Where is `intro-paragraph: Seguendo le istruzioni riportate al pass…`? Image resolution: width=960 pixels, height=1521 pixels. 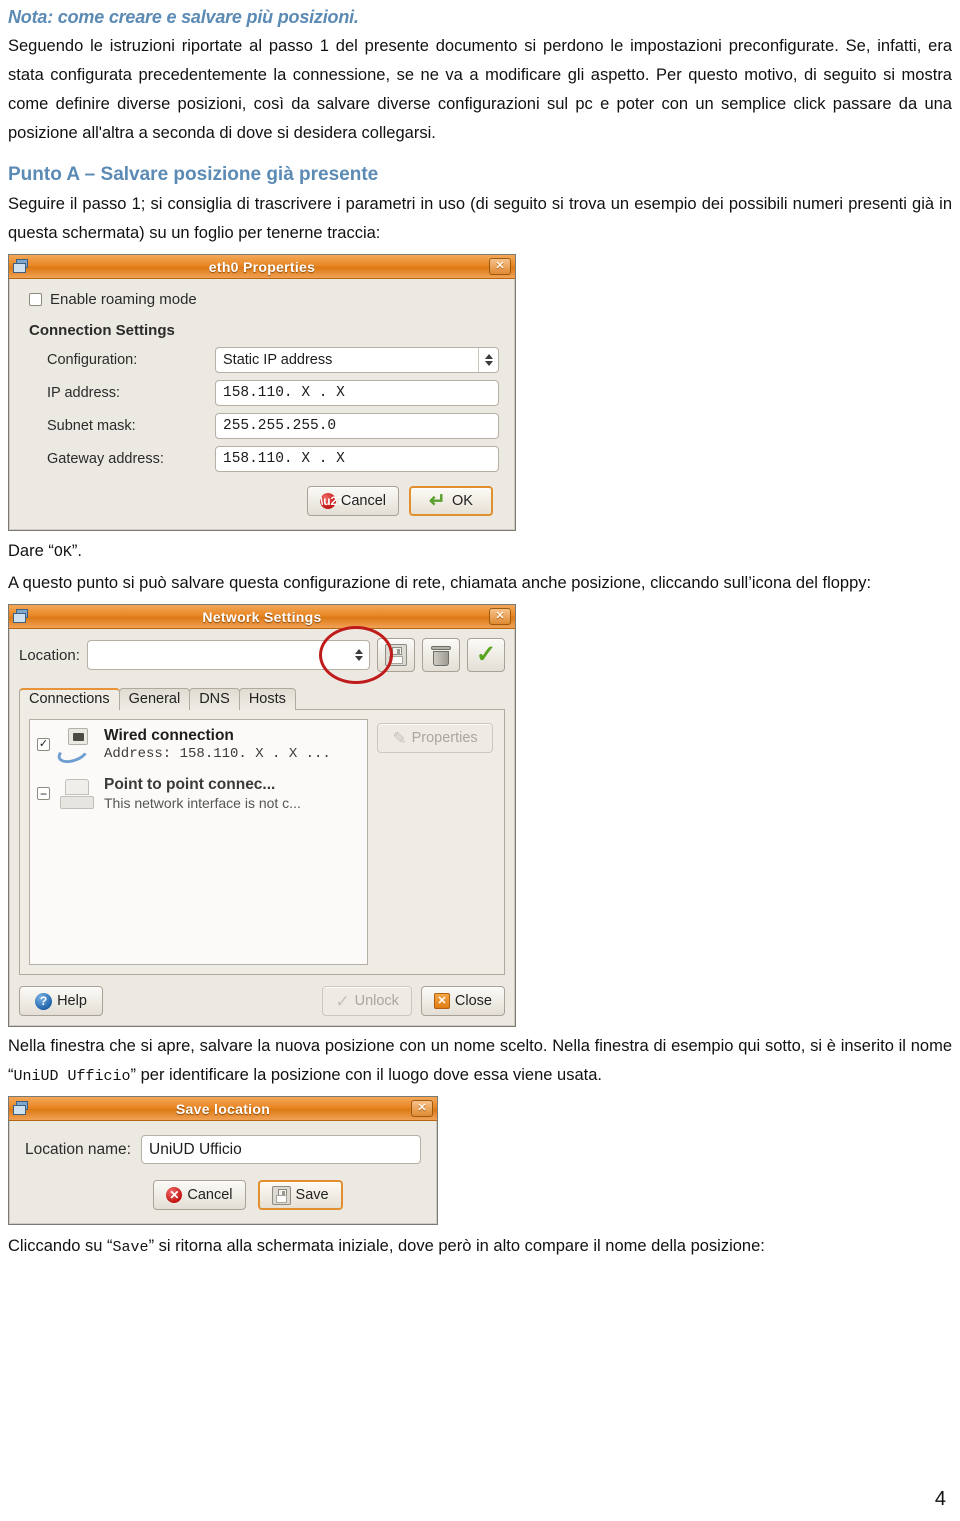 intro-paragraph: Seguendo le istruzioni riportate al pass… is located at coordinates (480, 89).